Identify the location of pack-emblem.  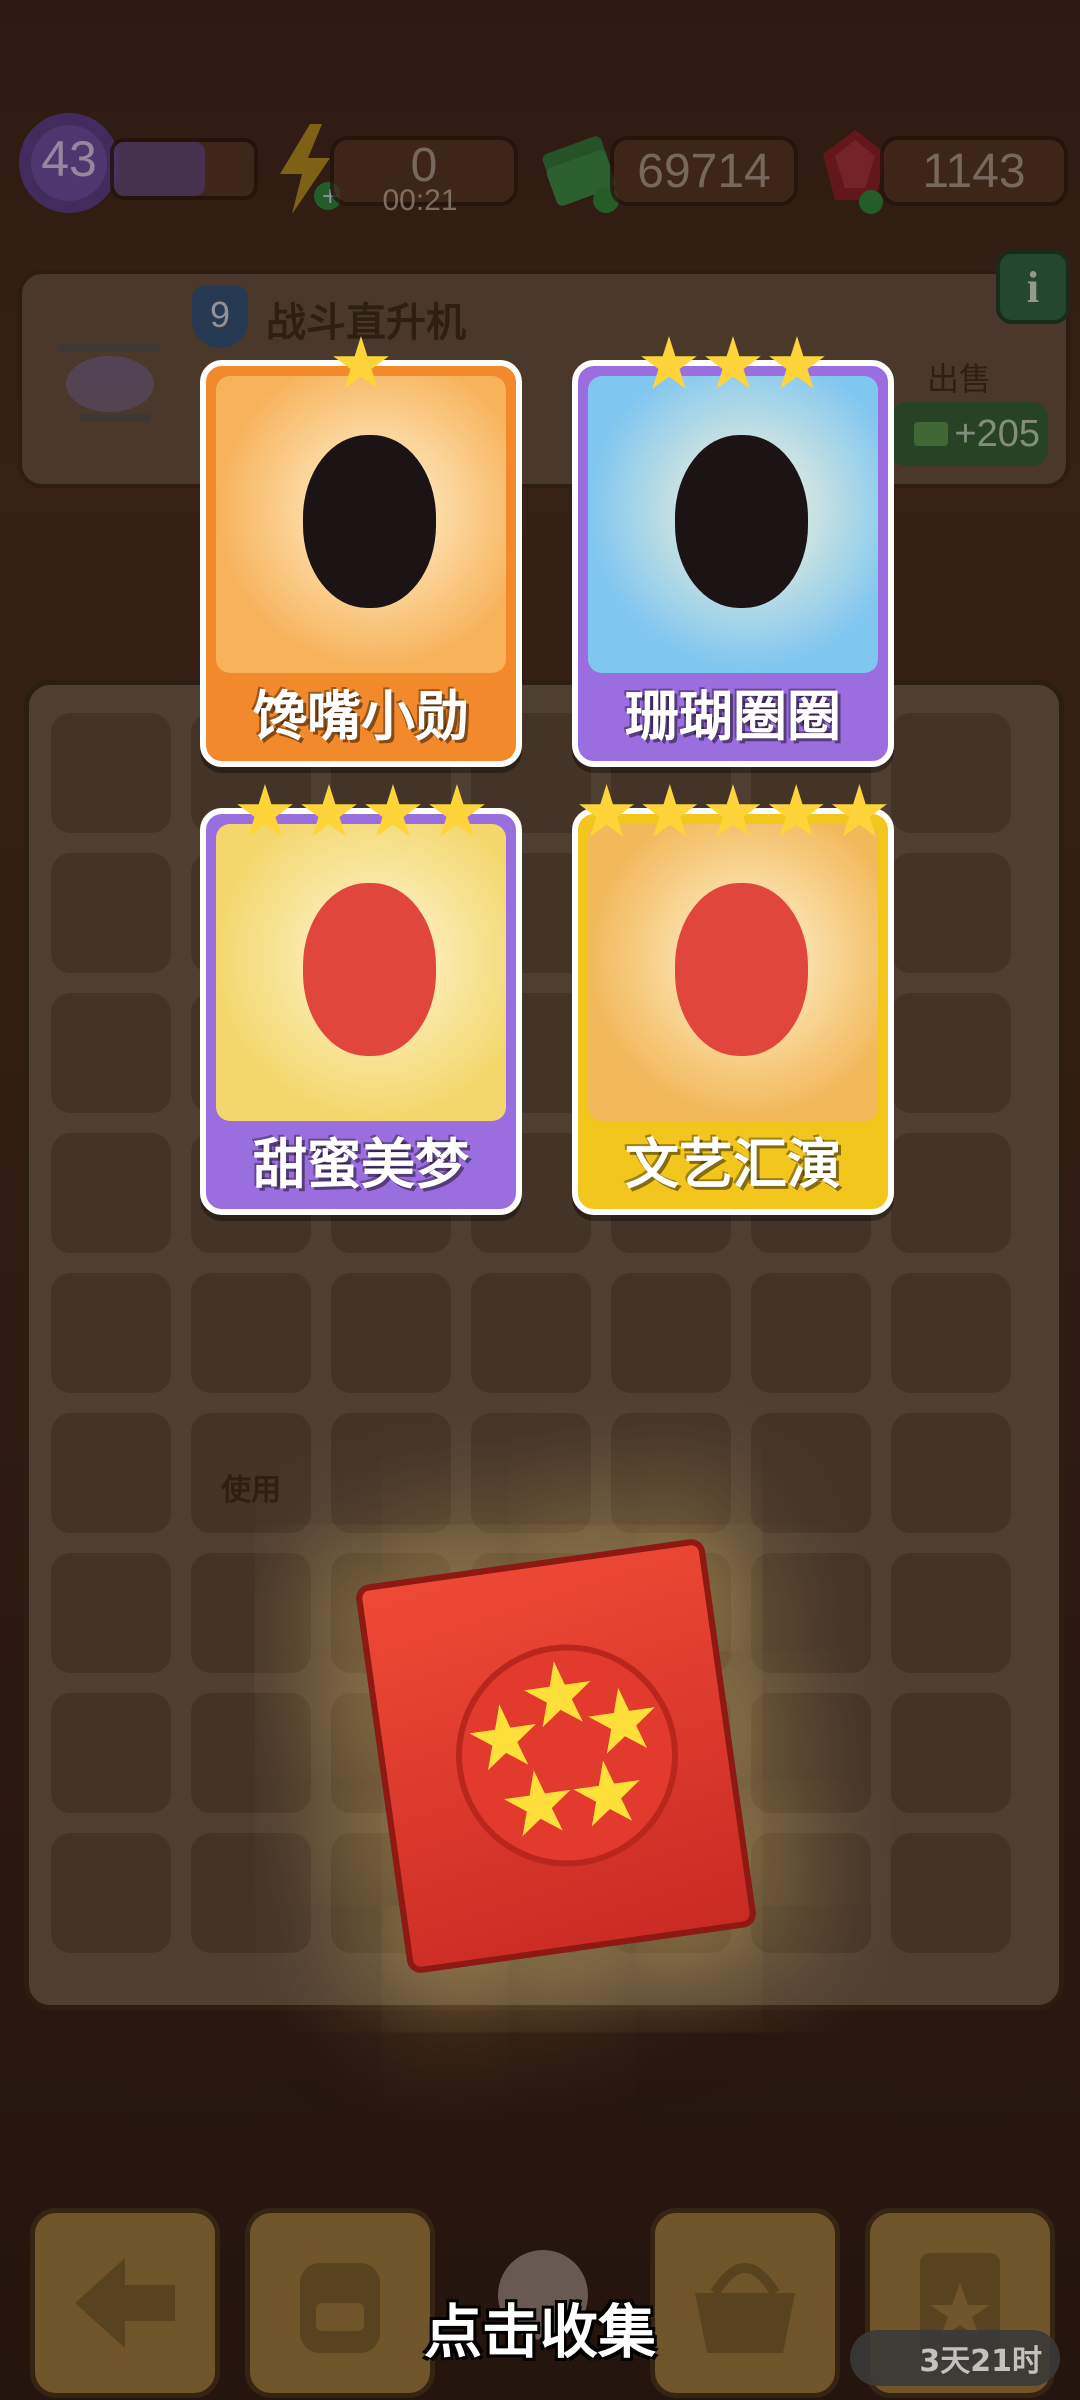
(567, 1755).